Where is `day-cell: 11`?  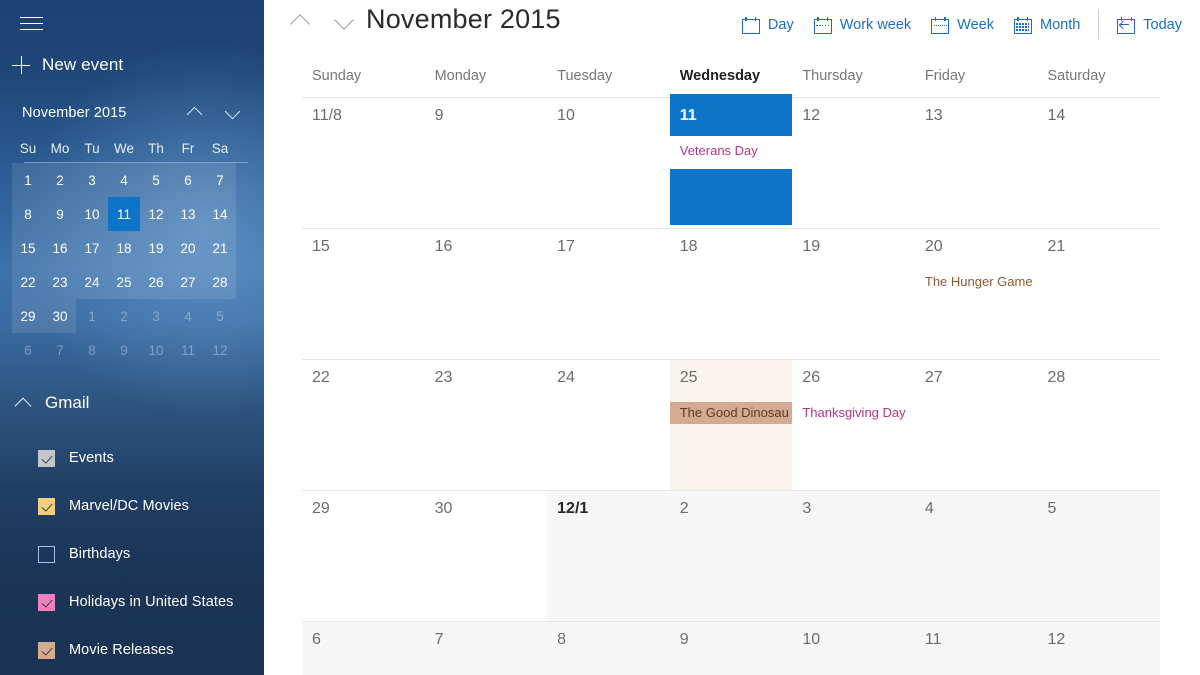 day-cell: 11 is located at coordinates (976, 648).